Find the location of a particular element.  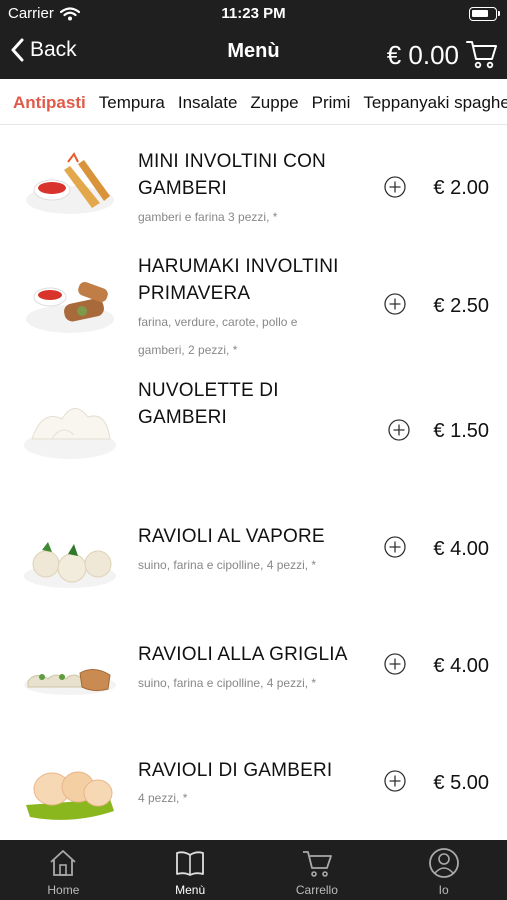

item-name: RAVIOLI ALLA GRIGLIA is located at coordinates (253, 654).